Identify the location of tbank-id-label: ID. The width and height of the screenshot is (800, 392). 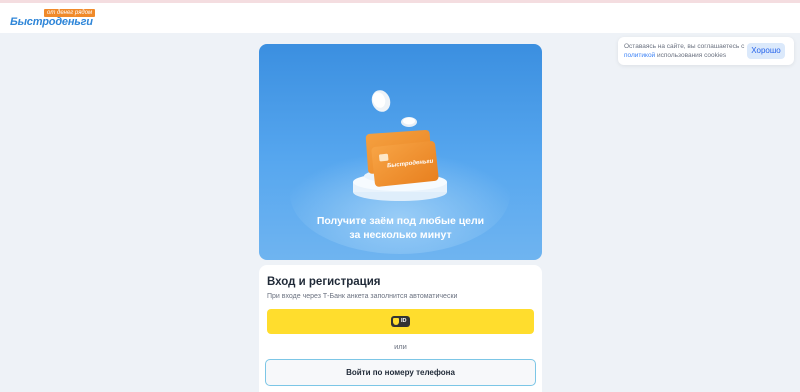
(404, 321).